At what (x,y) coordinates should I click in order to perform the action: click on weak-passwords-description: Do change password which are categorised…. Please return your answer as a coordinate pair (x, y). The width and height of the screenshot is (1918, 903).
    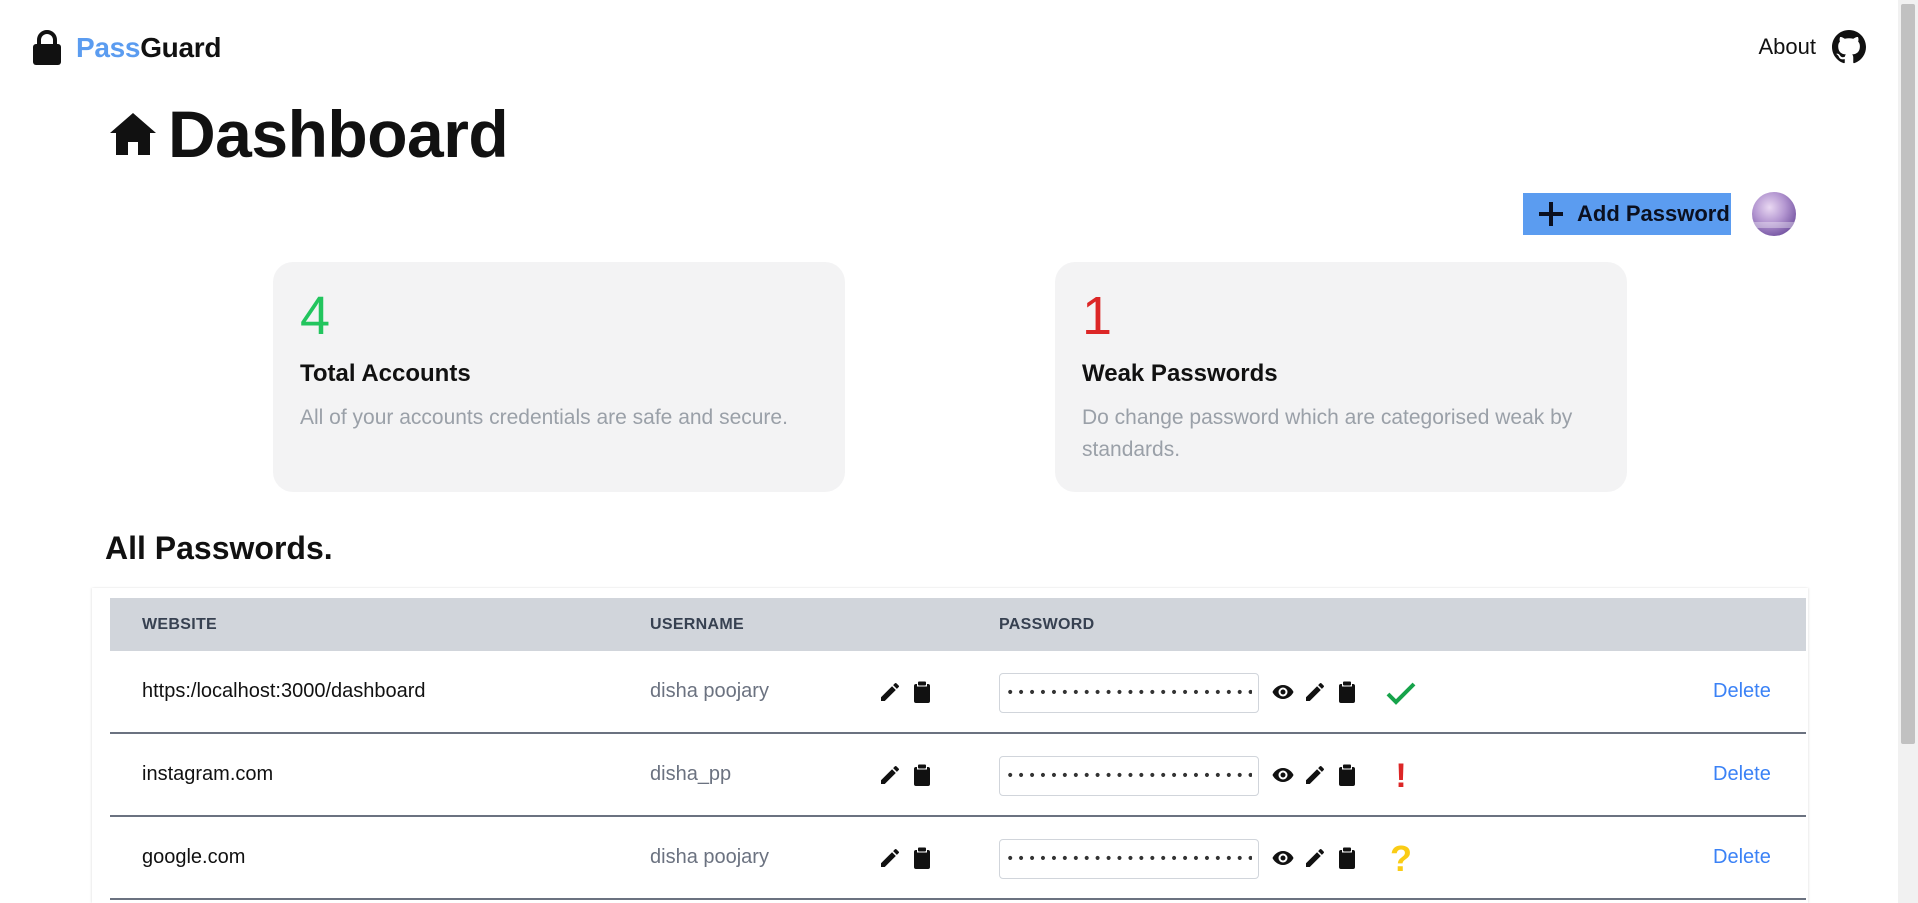
    Looking at the image, I should click on (1327, 433).